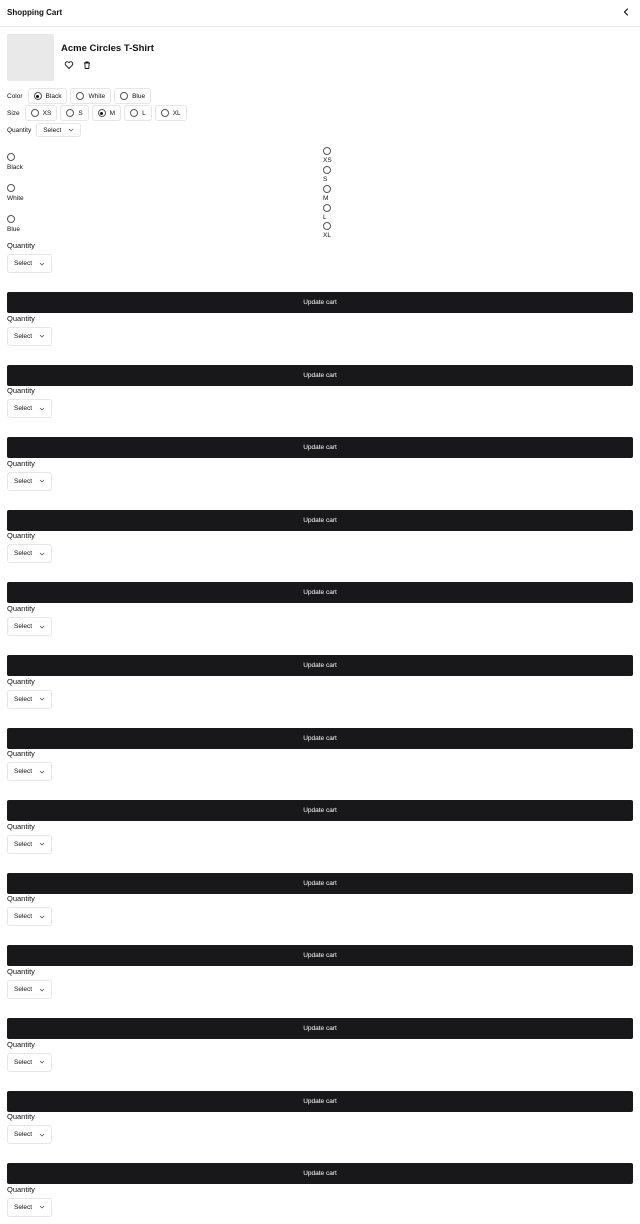  Describe the element at coordinates (320, 13) in the screenshot. I see `cart-header: Shopping Cart` at that location.